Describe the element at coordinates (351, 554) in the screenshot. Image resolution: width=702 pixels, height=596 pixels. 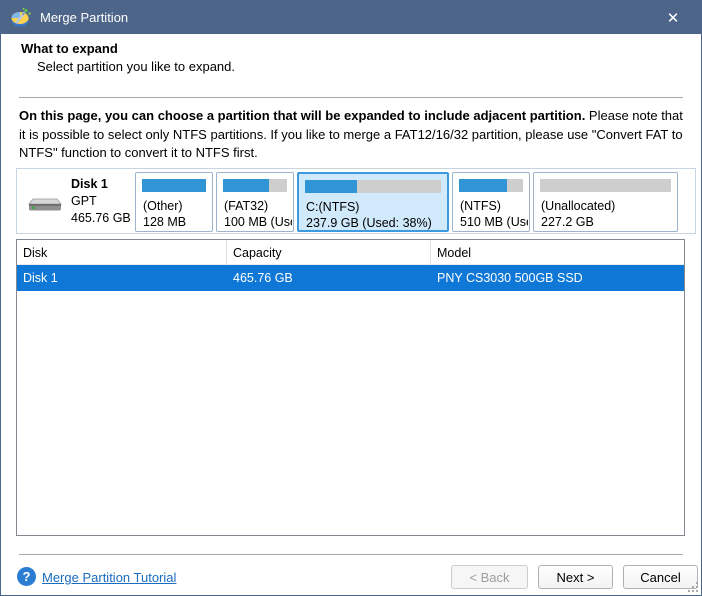
I see `footer-separator` at that location.